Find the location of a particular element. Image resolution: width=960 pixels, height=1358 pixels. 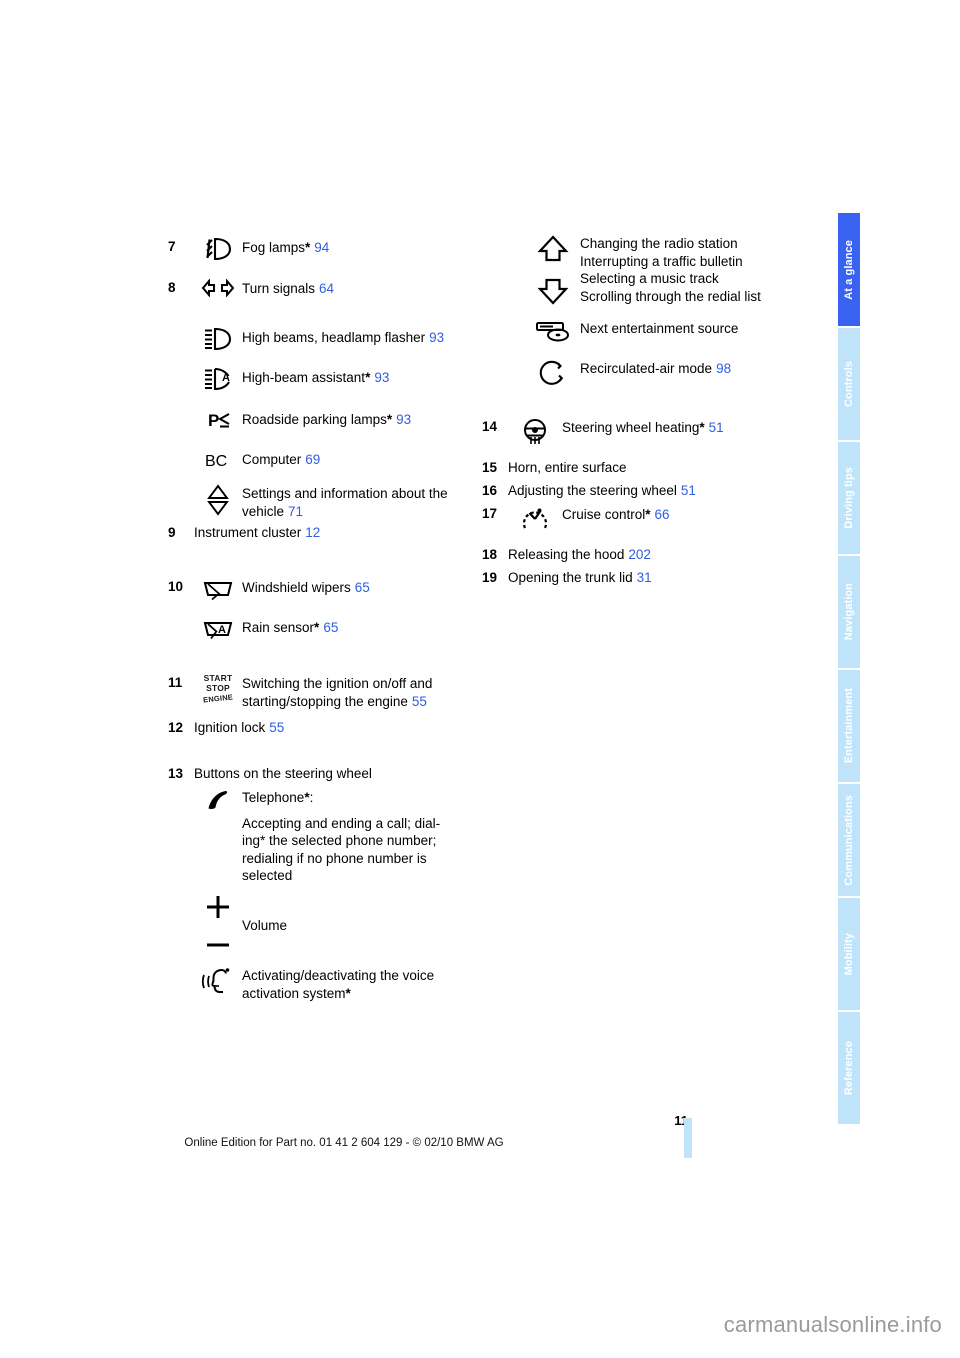

entry-number: 8 is located at coordinates (172, 287).